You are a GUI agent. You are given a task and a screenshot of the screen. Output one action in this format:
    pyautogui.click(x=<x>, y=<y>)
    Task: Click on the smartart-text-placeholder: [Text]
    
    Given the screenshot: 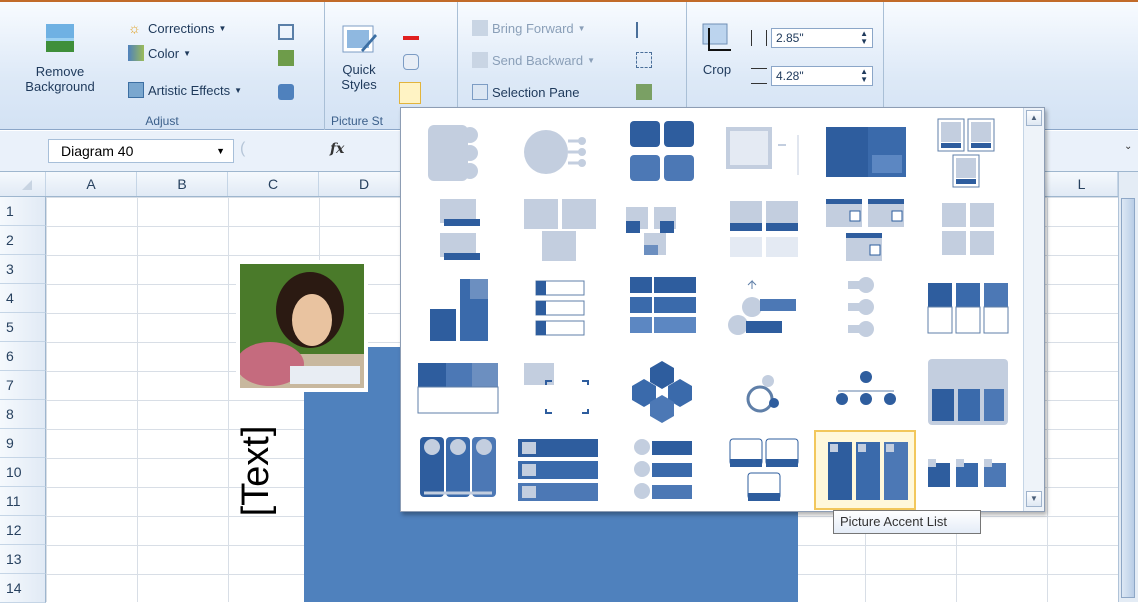 What is the action you would take?
    pyautogui.click(x=256, y=471)
    